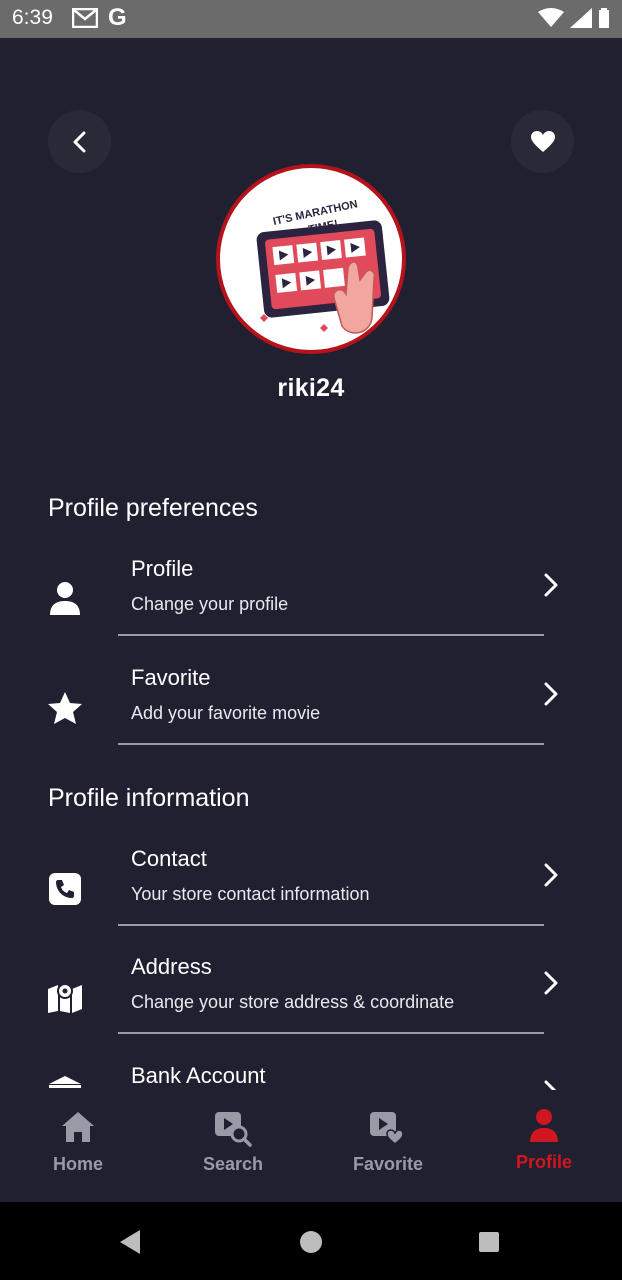 Image resolution: width=622 pixels, height=1280 pixels. What do you see at coordinates (388, 1164) in the screenshot?
I see `nav-label: Favorite` at bounding box center [388, 1164].